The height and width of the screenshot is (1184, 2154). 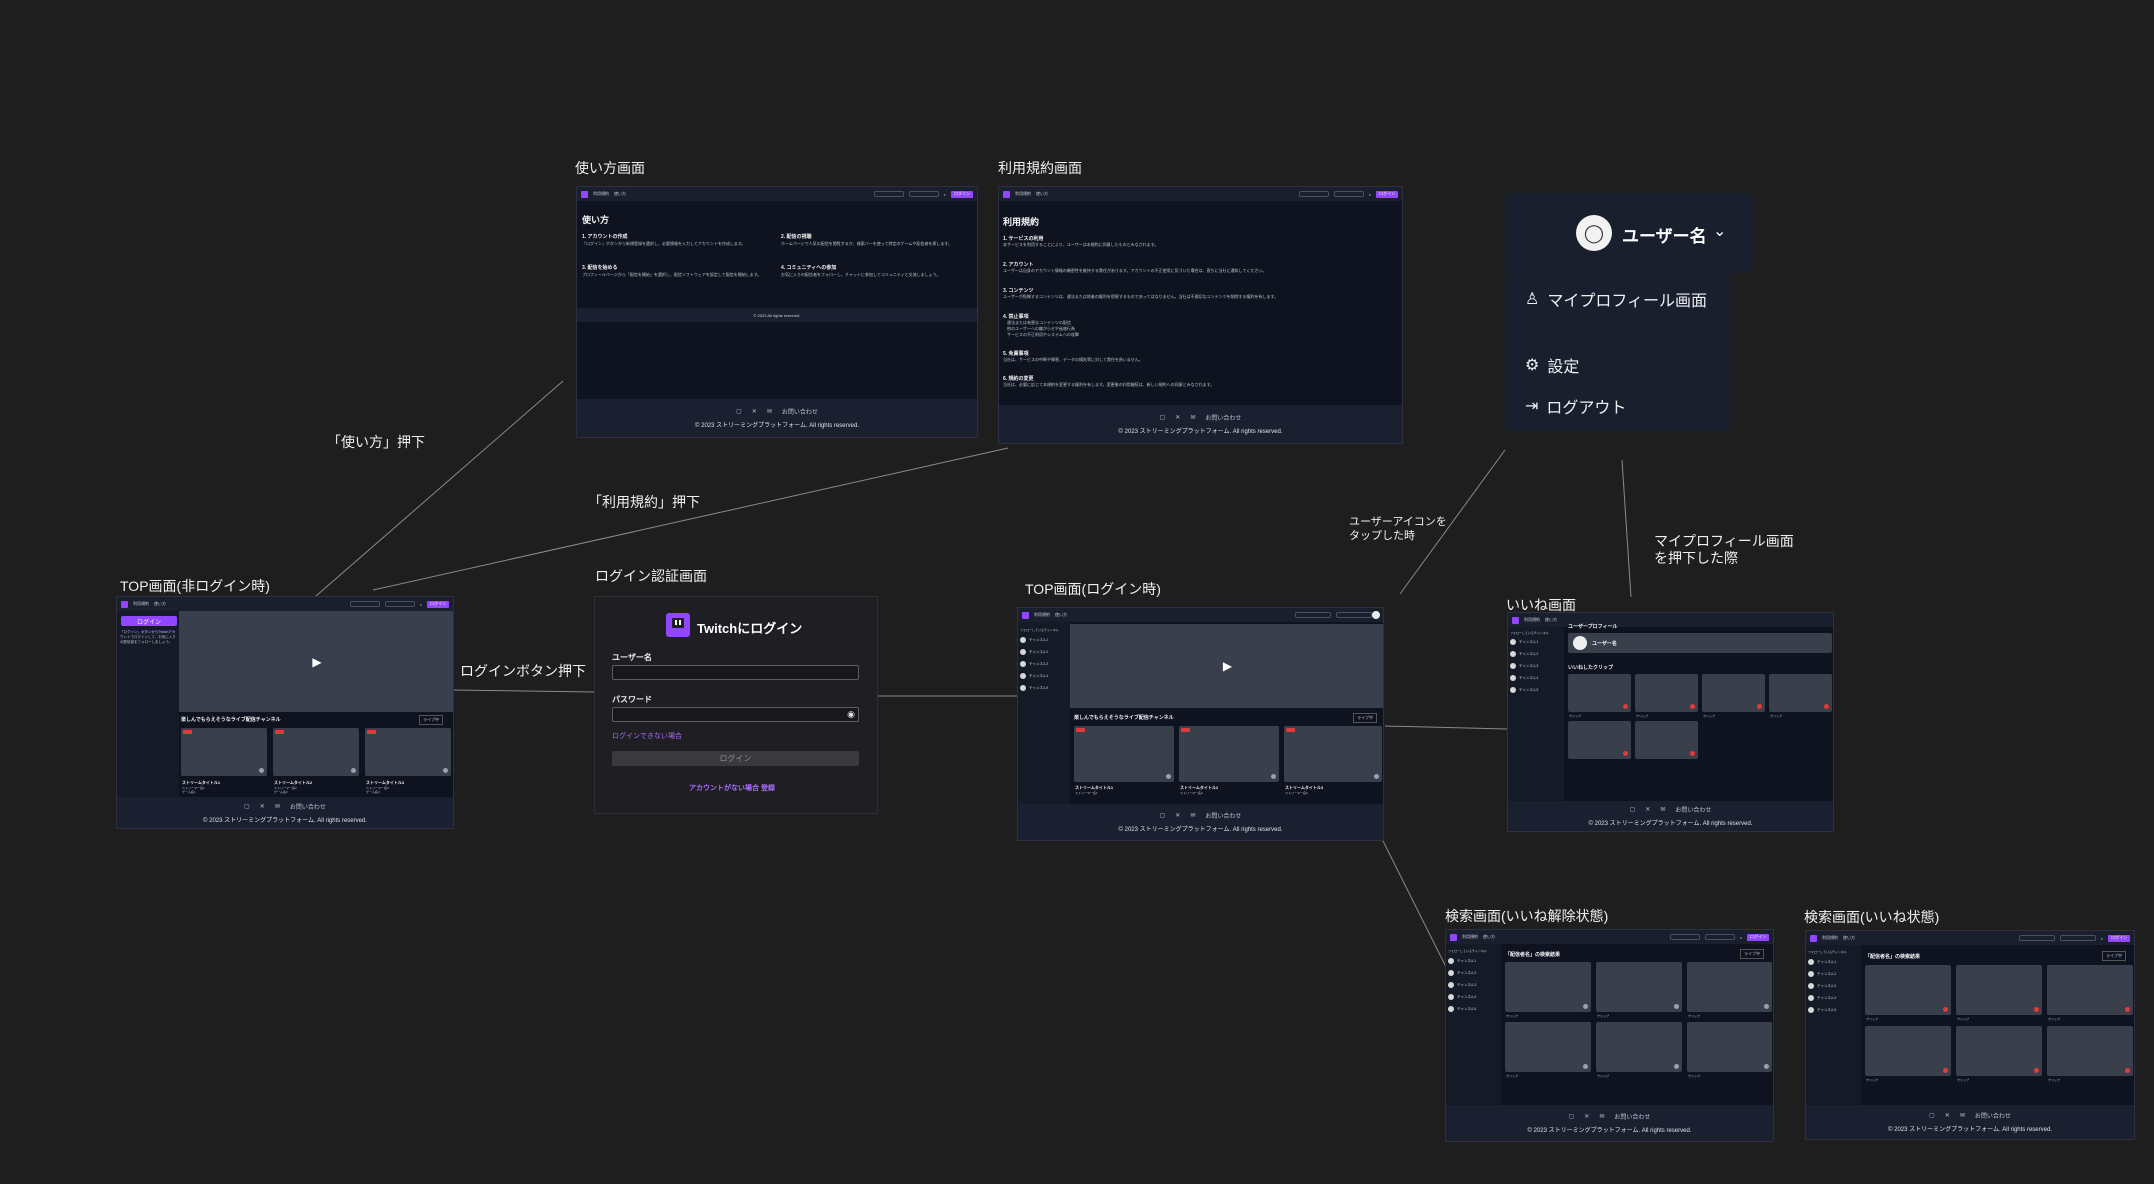 I want to click on sidebar-channel: チャンネル3, so click(x=1822, y=986).